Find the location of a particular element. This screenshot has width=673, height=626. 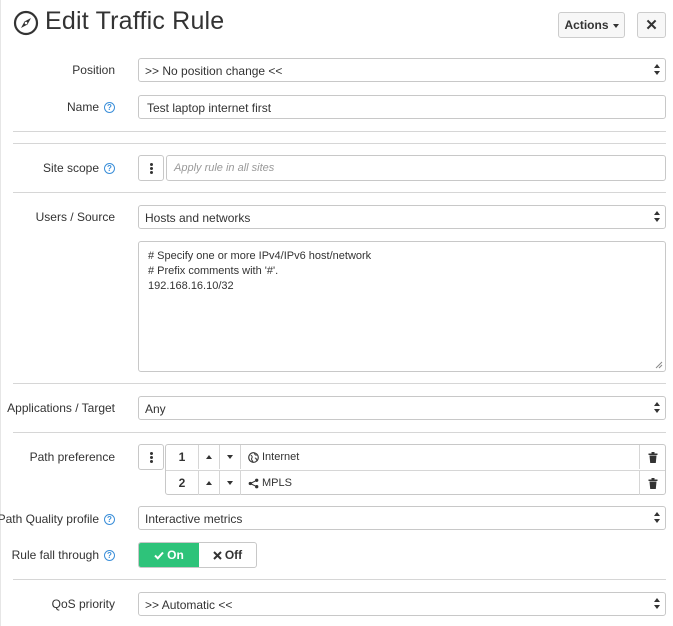

share-icon is located at coordinates (253, 483).